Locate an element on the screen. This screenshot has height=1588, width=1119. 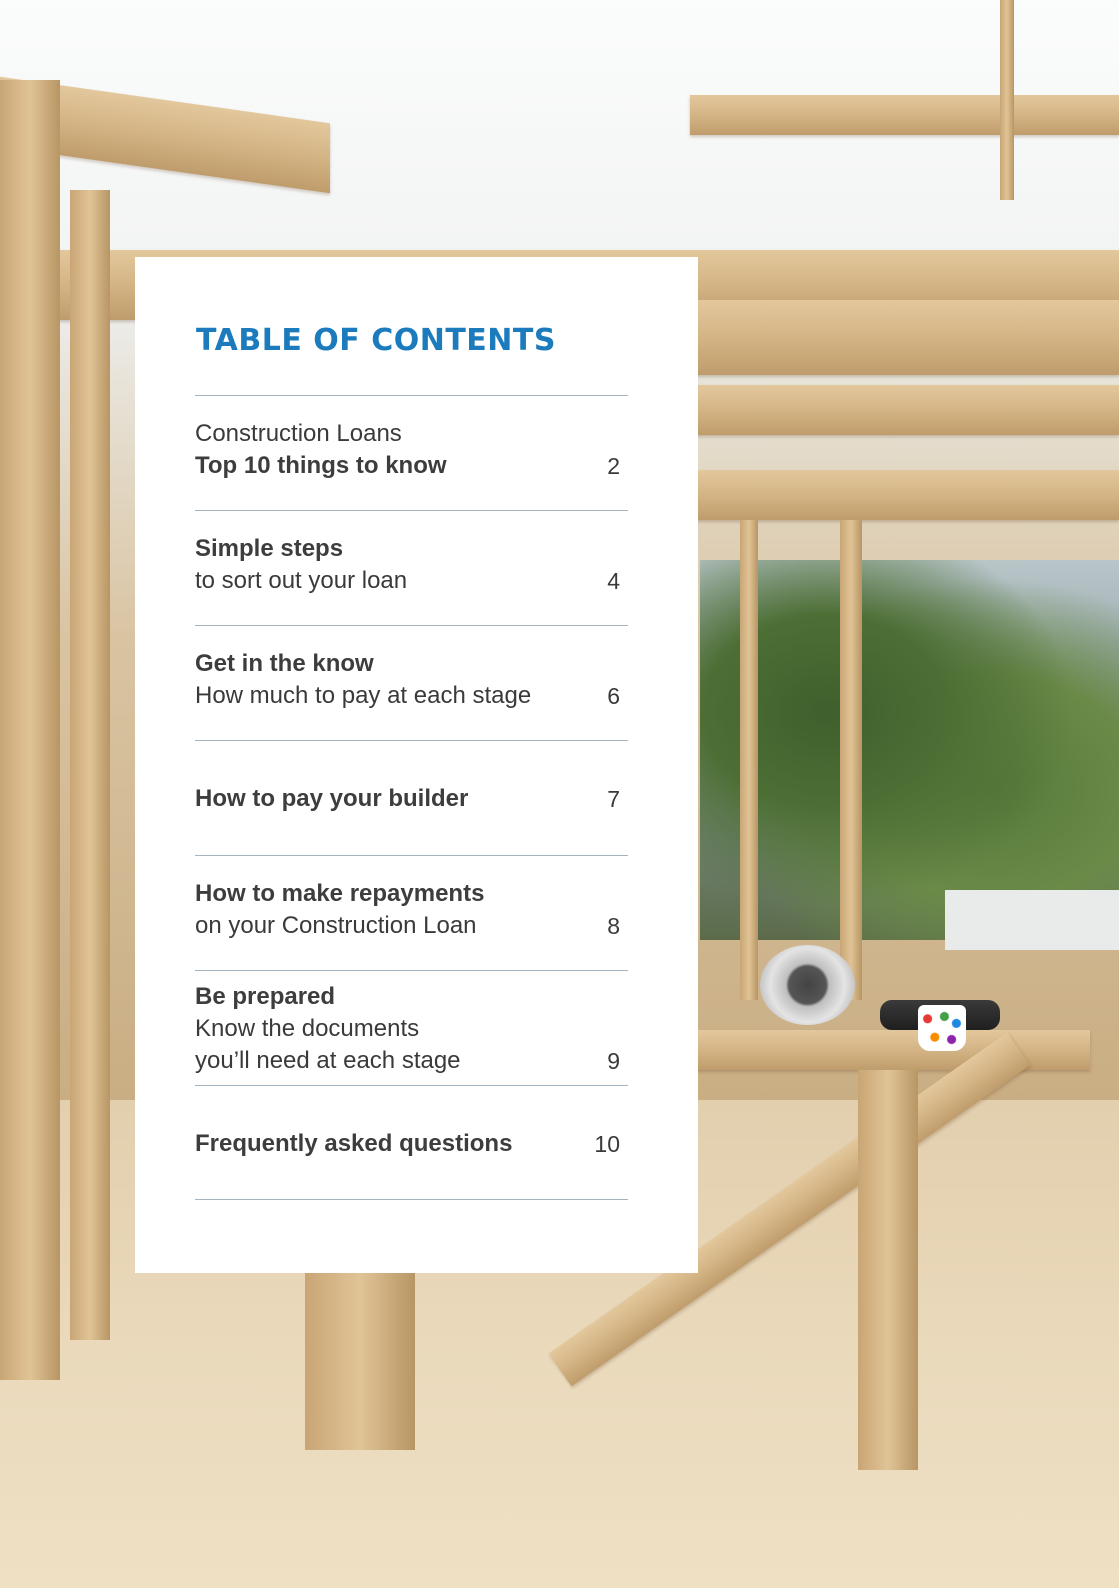
page-title: TABLE OF CONTENTS is located at coordinates (376, 340).